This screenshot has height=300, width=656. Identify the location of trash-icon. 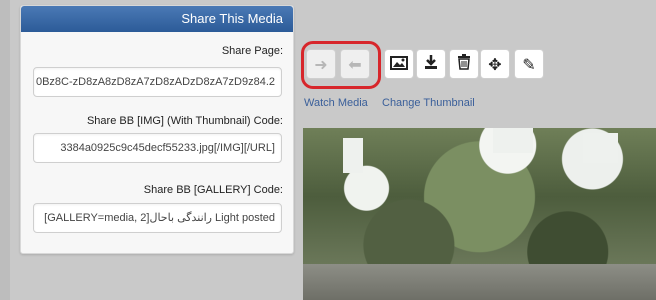
(464, 64).